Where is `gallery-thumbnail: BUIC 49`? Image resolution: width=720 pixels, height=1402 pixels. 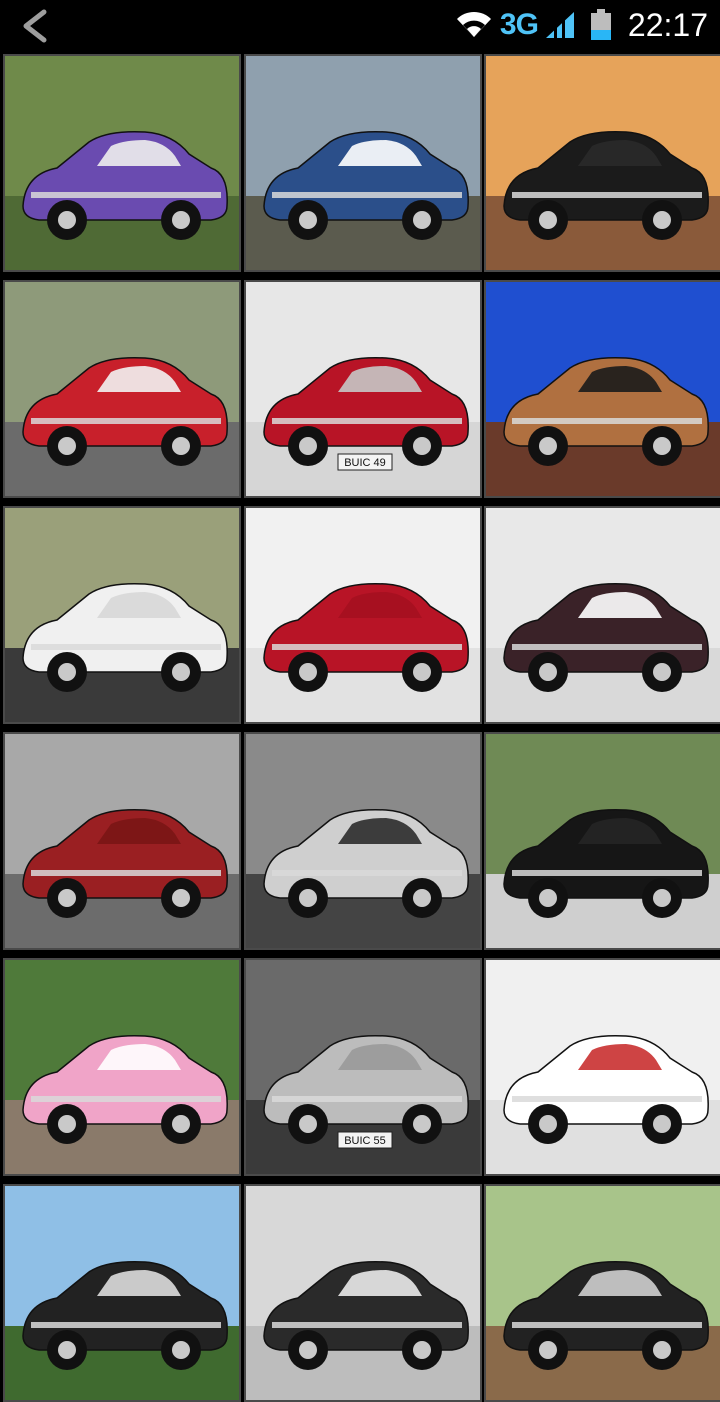 gallery-thumbnail: BUIC 49 is located at coordinates (363, 389).